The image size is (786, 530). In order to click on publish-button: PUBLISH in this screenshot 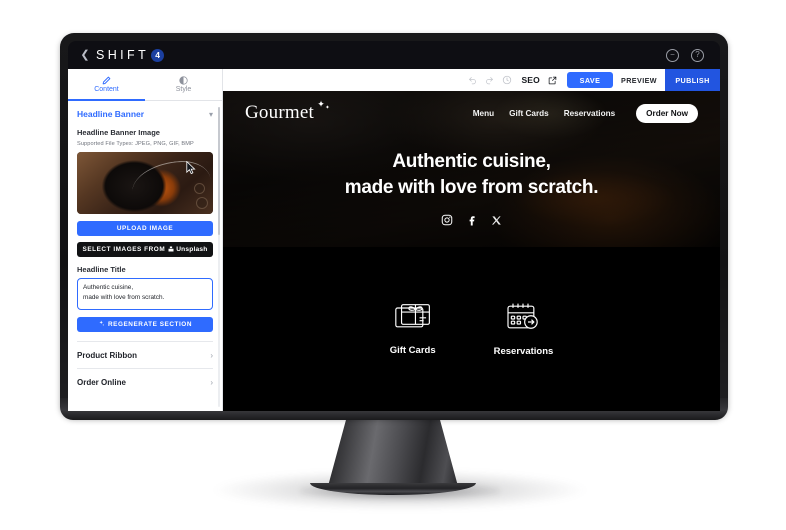, I will do `click(692, 80)`.